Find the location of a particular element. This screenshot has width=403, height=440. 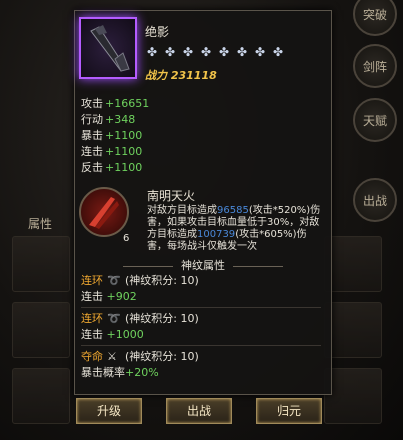

inscription-item: 连环 ➰ (神纹积分: 10) 连击 +902 is located at coordinates (201, 289).